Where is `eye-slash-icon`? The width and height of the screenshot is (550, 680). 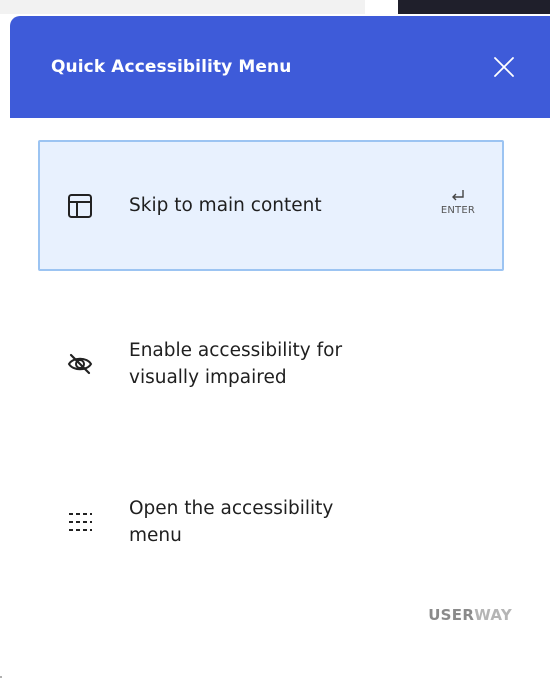
eye-slash-icon is located at coordinates (80, 364).